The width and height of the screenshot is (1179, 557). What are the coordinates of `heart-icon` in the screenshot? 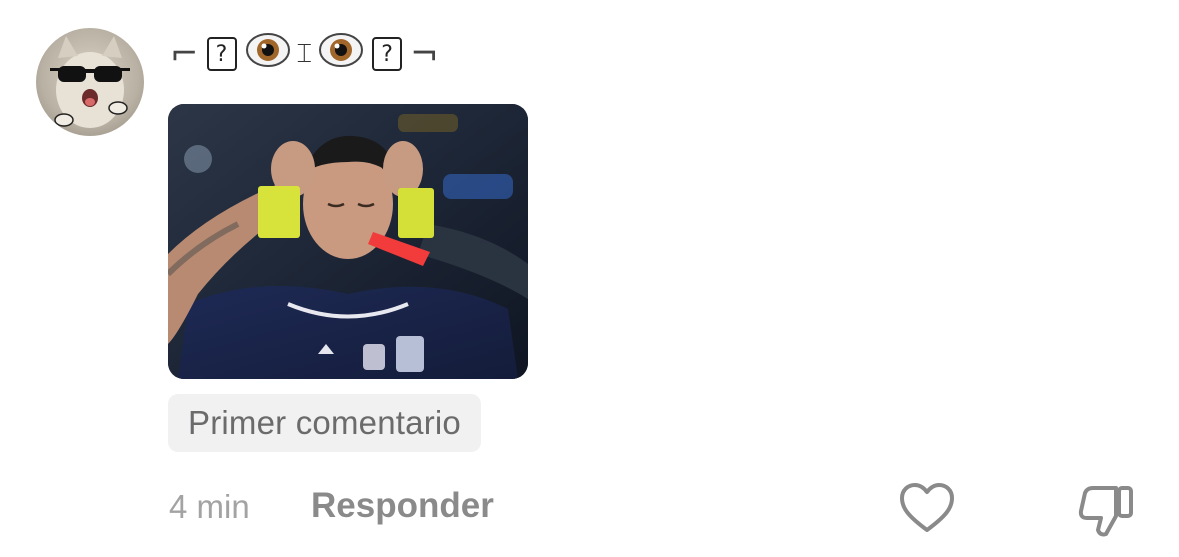 It's located at (927, 507).